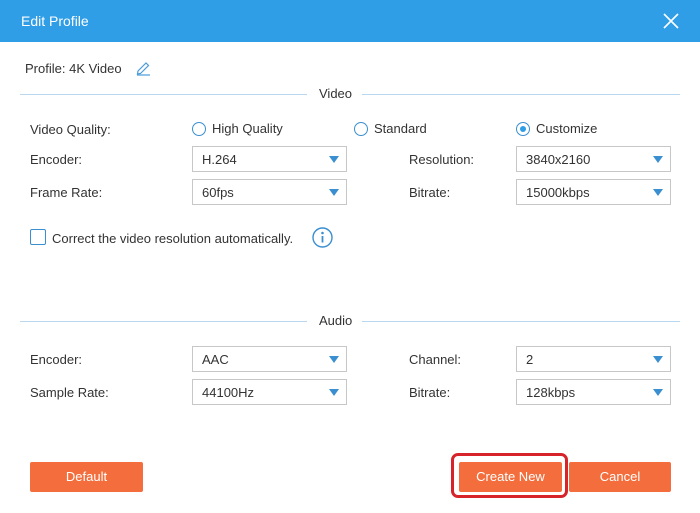 This screenshot has height=513, width=700. I want to click on audio-section-line-left, so click(163, 321).